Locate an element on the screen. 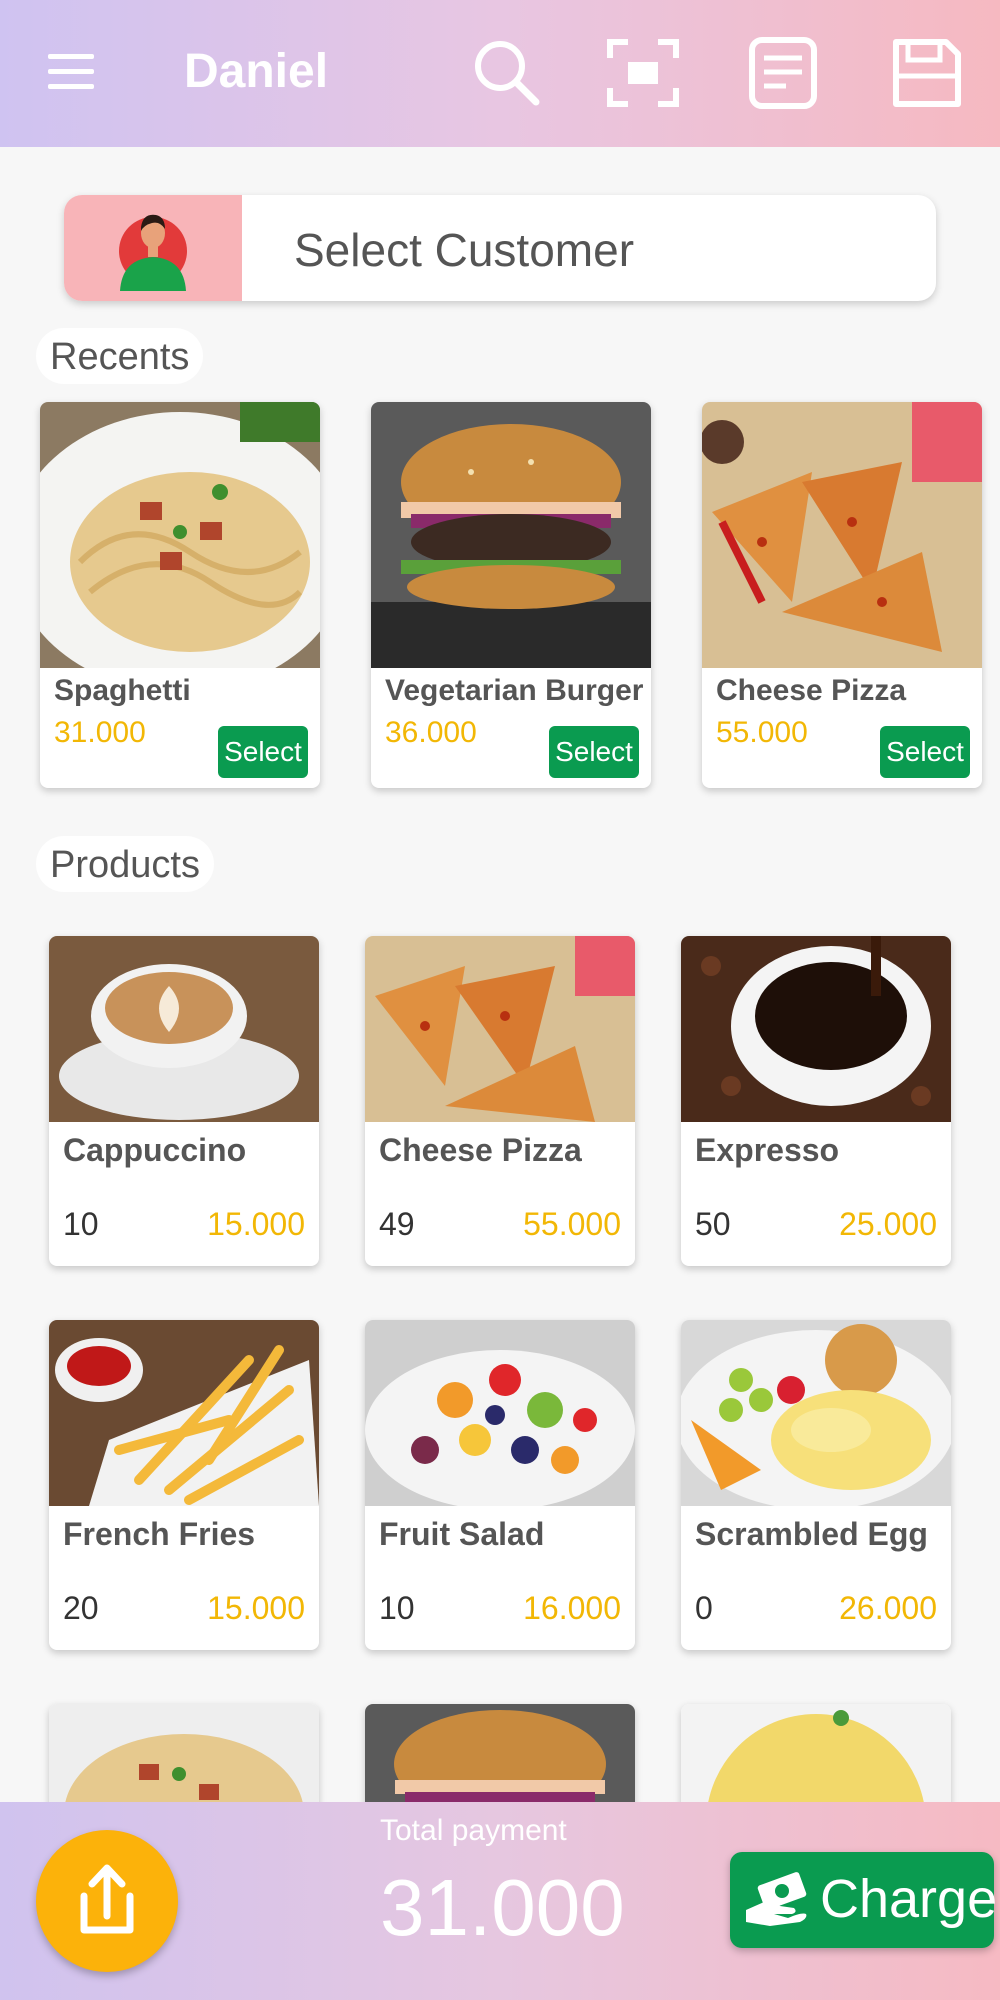  recent-item-price: 31.000 is located at coordinates (100, 732).